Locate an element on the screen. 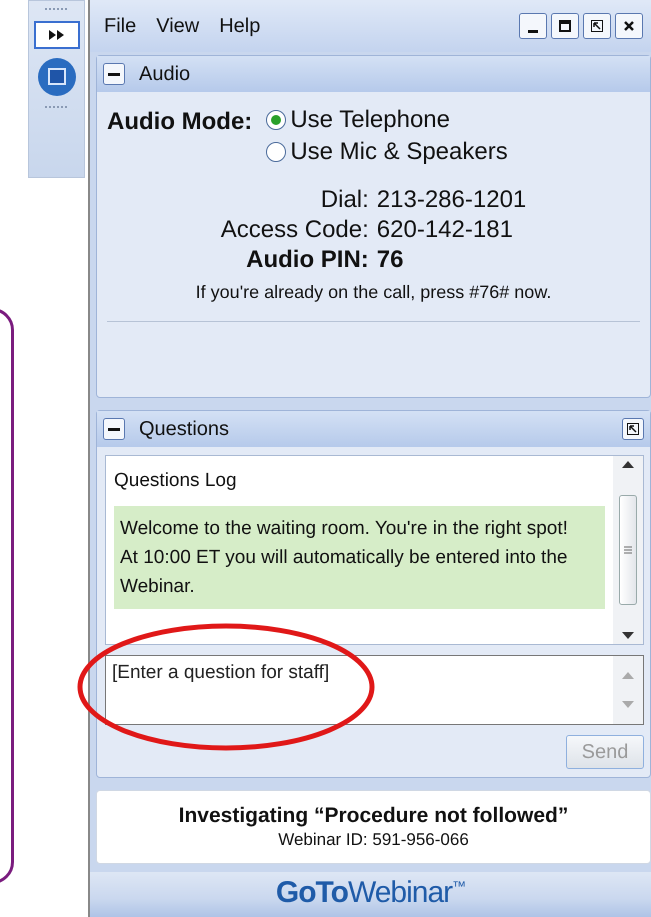  minimize-button is located at coordinates (533, 26).